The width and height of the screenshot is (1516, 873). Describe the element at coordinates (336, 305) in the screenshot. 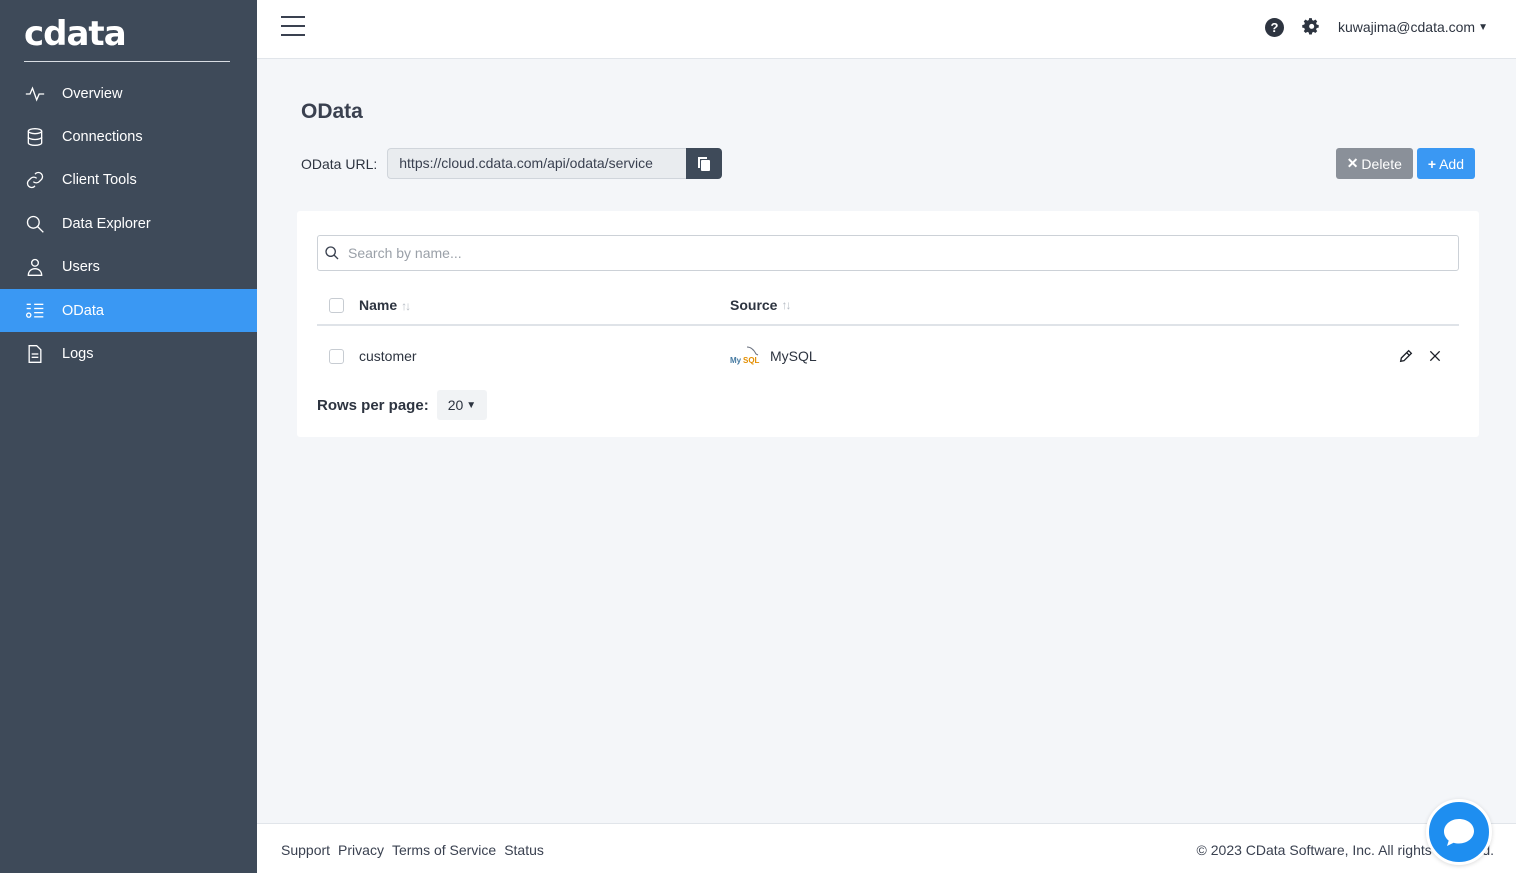

I see `select-all-checkbox` at that location.